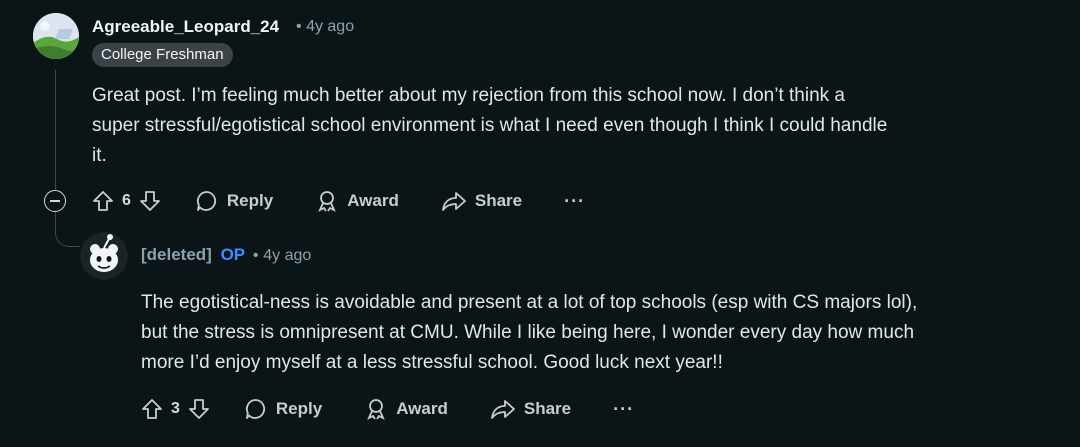  I want to click on comment-line: it., so click(99, 155).